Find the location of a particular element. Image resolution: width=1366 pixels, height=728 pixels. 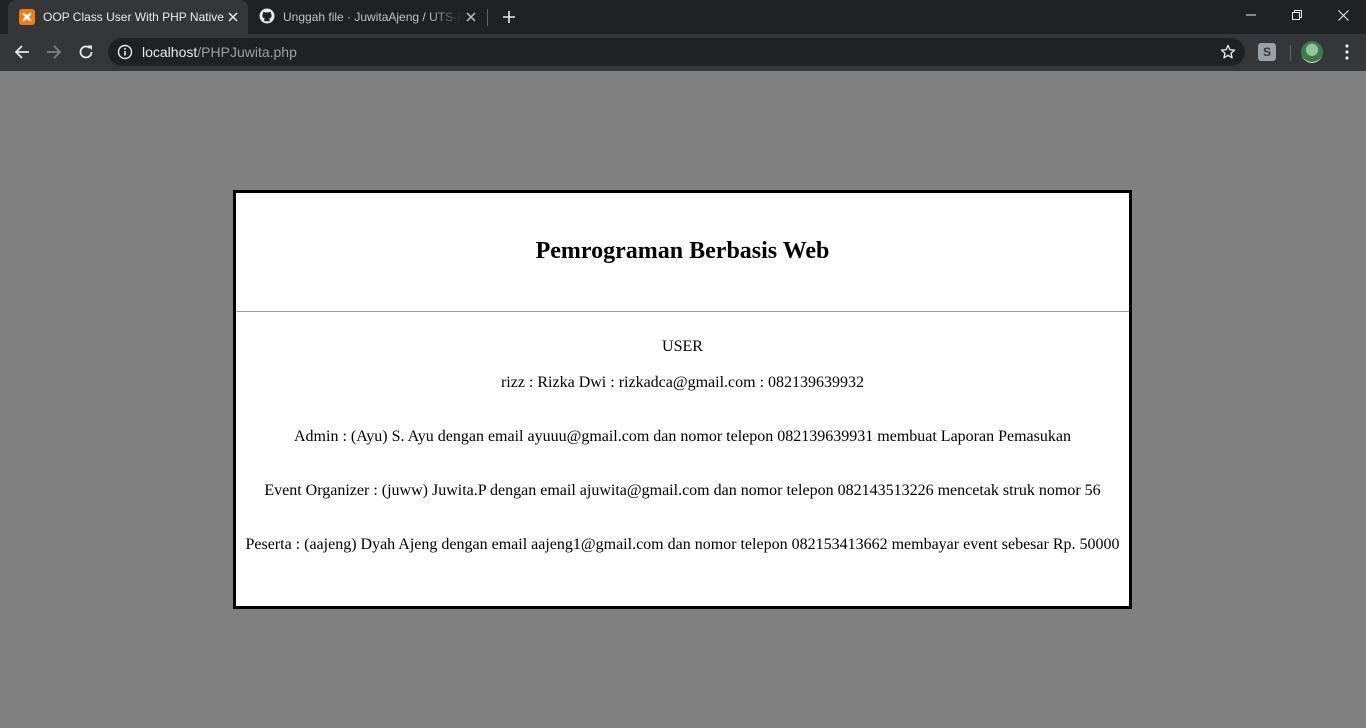

tab-title: OOP Class User With PHP Native is located at coordinates (133, 17).